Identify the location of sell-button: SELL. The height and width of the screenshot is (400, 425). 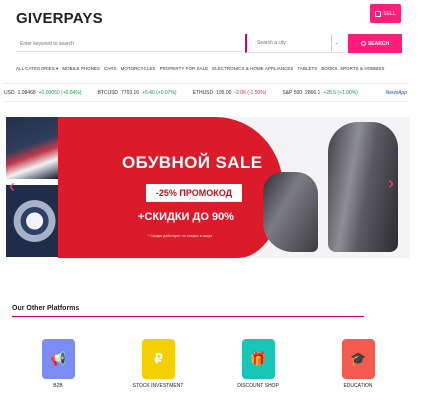
(385, 13).